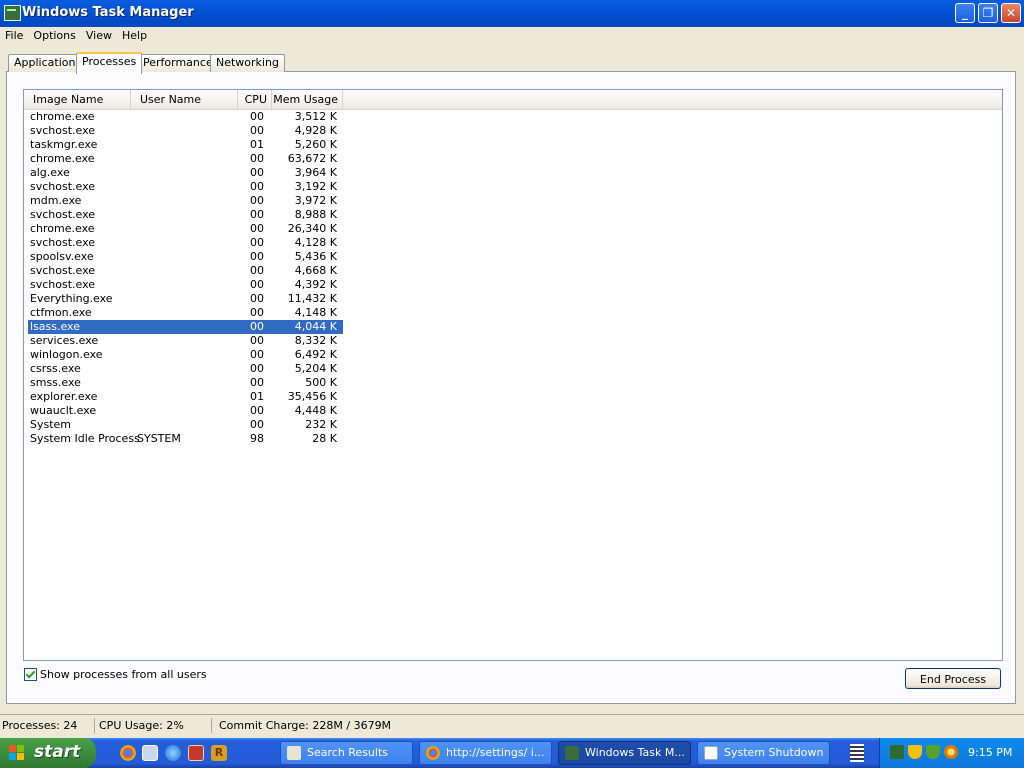 This screenshot has width=1024, height=768. What do you see at coordinates (513, 285) in the screenshot?
I see `table-row: svchost.exe 00 4,392 K` at bounding box center [513, 285].